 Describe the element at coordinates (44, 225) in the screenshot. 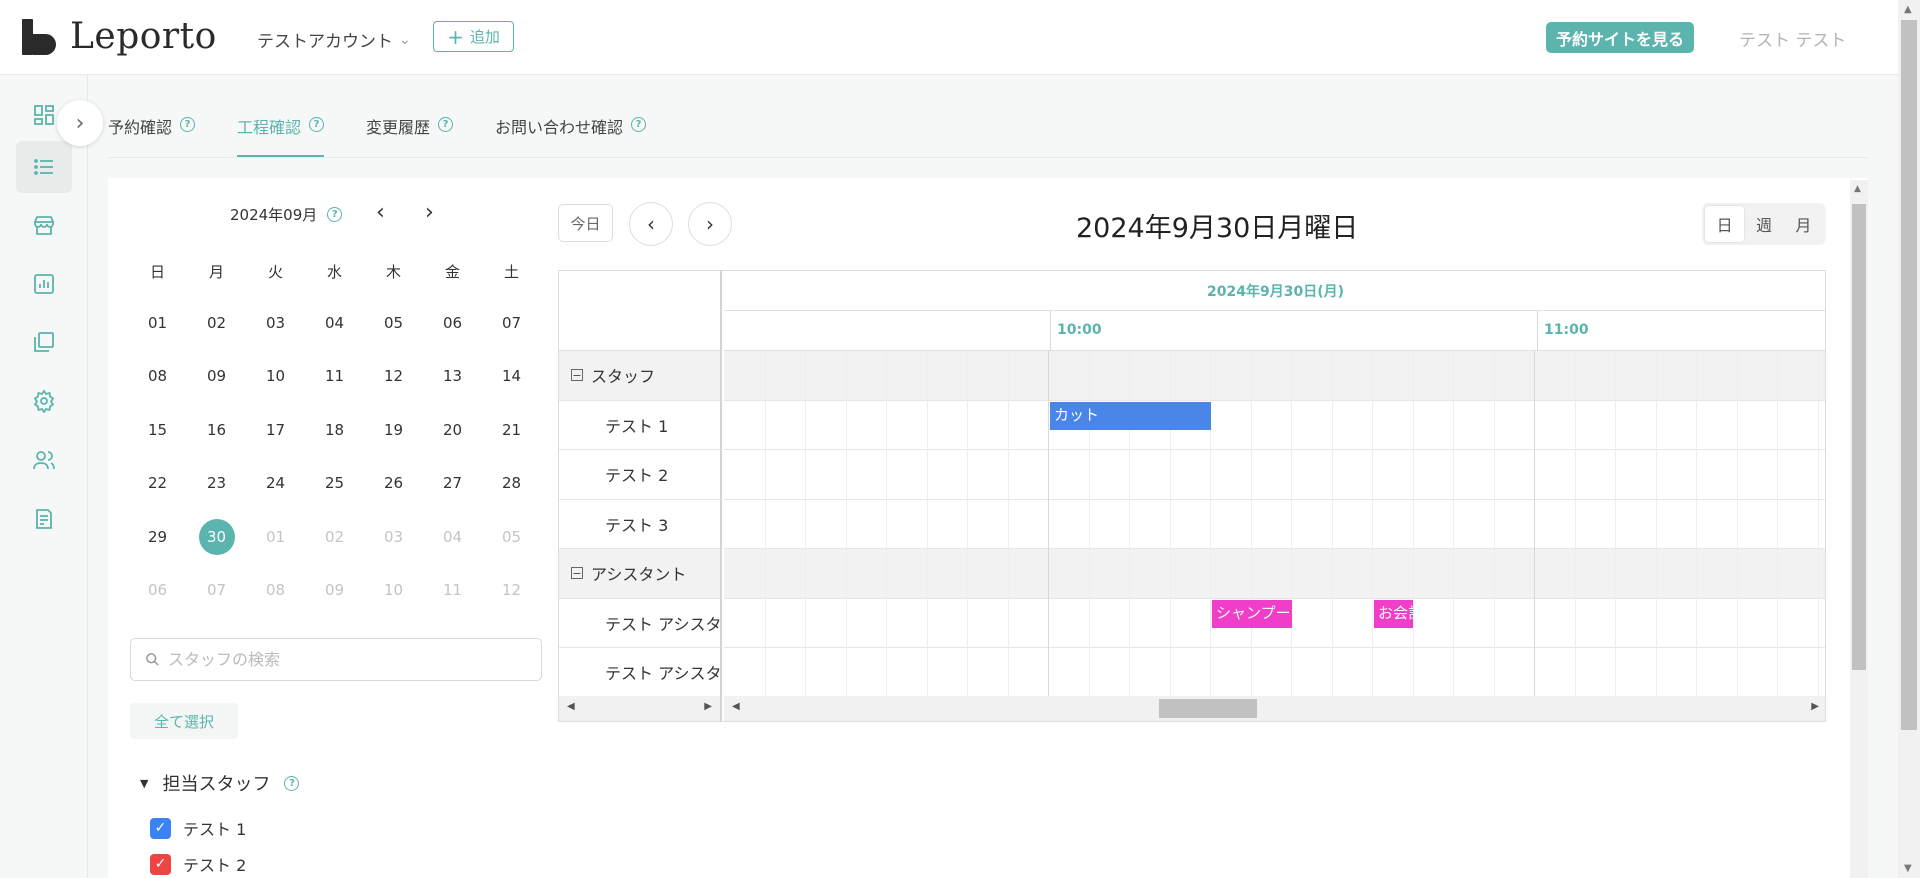

I see `sidebar-item-store` at that location.